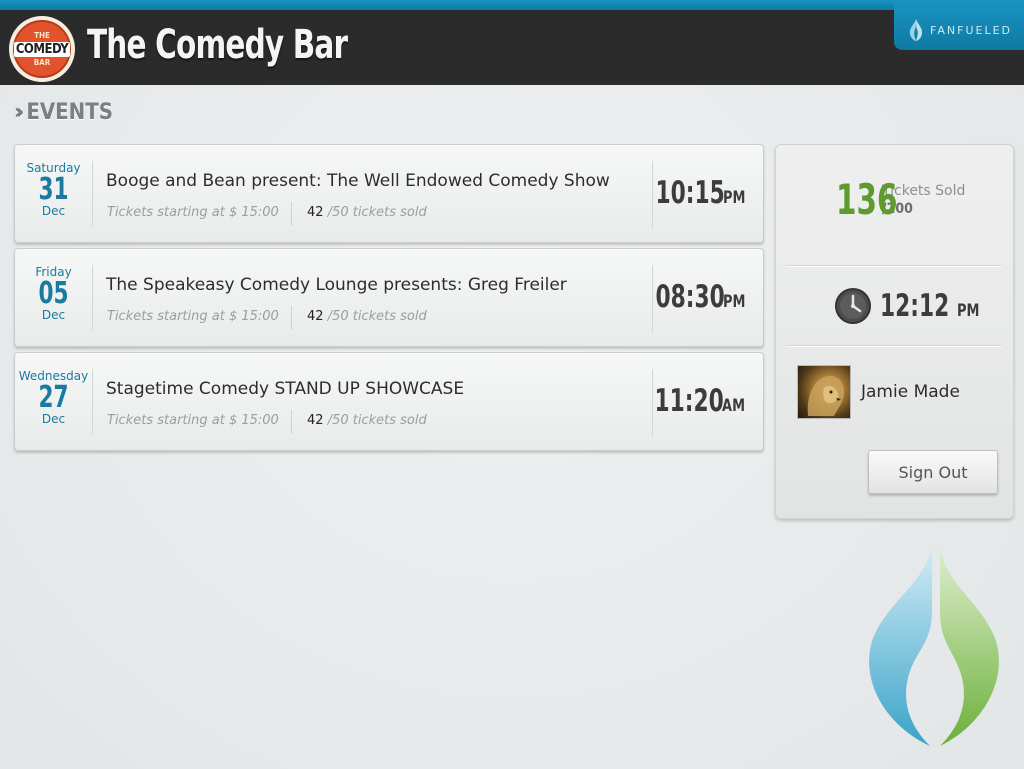 The image size is (1024, 769). I want to click on events-heading-label: EVENTS, so click(70, 112).